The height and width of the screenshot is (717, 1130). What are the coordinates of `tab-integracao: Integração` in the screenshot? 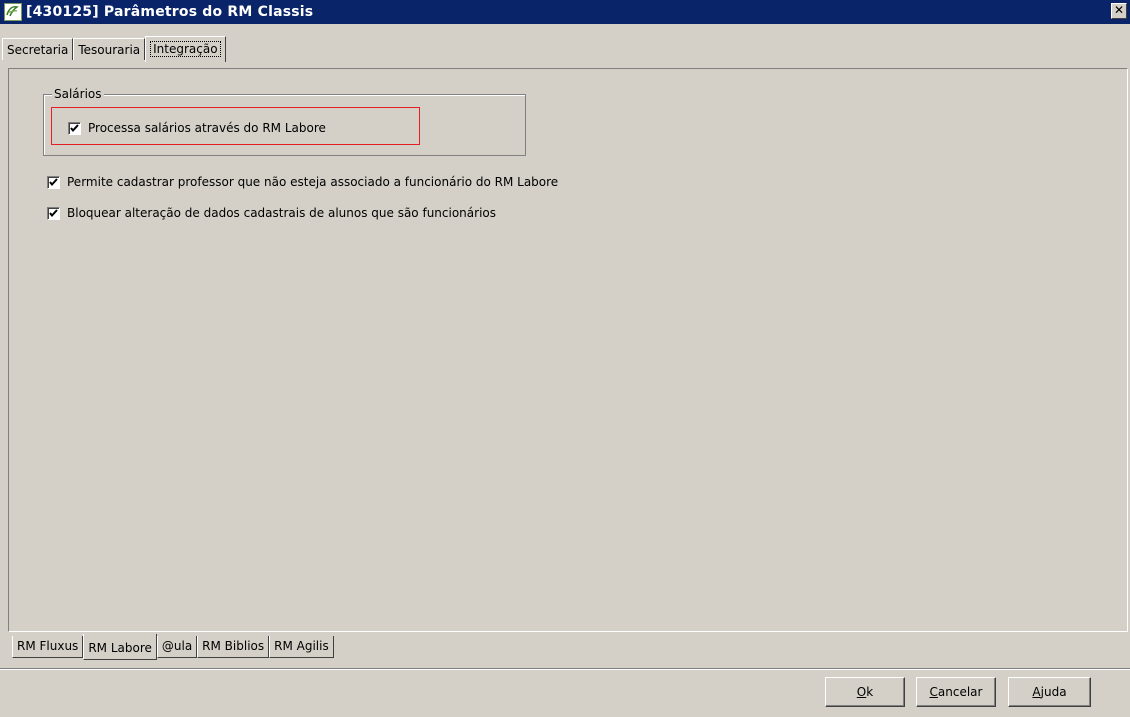 It's located at (185, 49).